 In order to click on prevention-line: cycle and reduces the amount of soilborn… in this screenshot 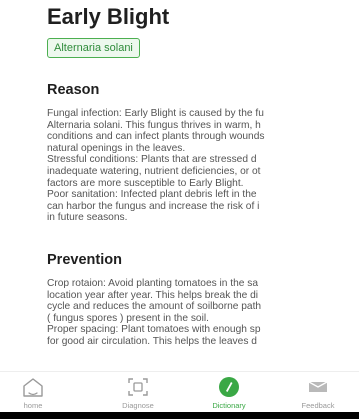, I will do `click(154, 307)`.